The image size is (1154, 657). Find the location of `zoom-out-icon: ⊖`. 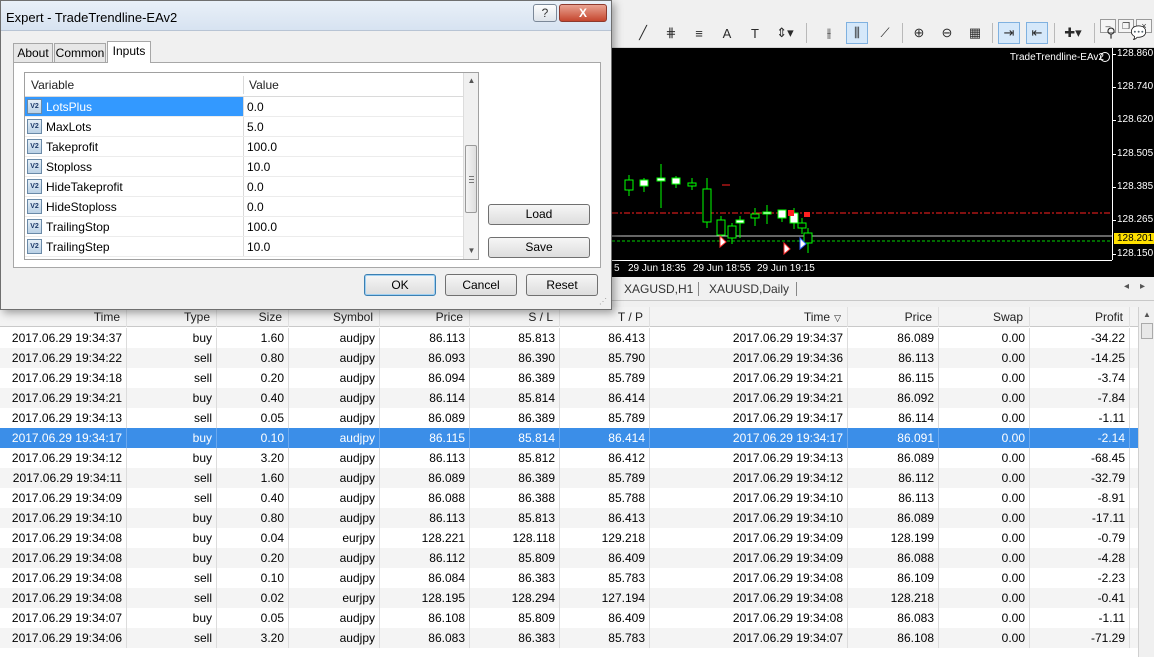

zoom-out-icon: ⊖ is located at coordinates (947, 33).